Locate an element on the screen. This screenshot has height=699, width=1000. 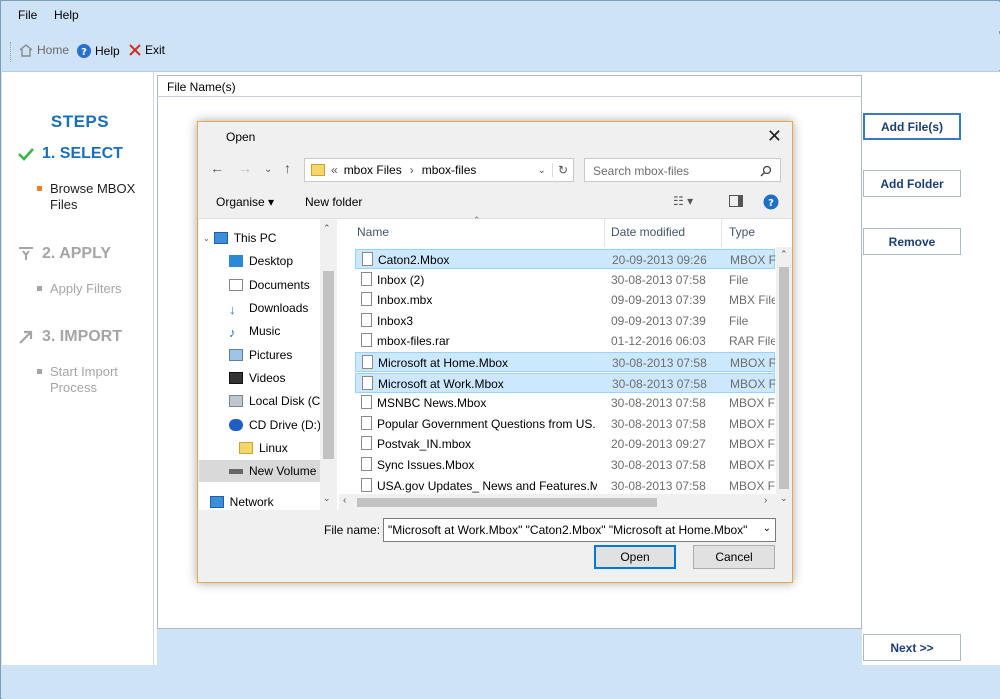
up-arrow-icon: ↑ is located at coordinates (287, 168).